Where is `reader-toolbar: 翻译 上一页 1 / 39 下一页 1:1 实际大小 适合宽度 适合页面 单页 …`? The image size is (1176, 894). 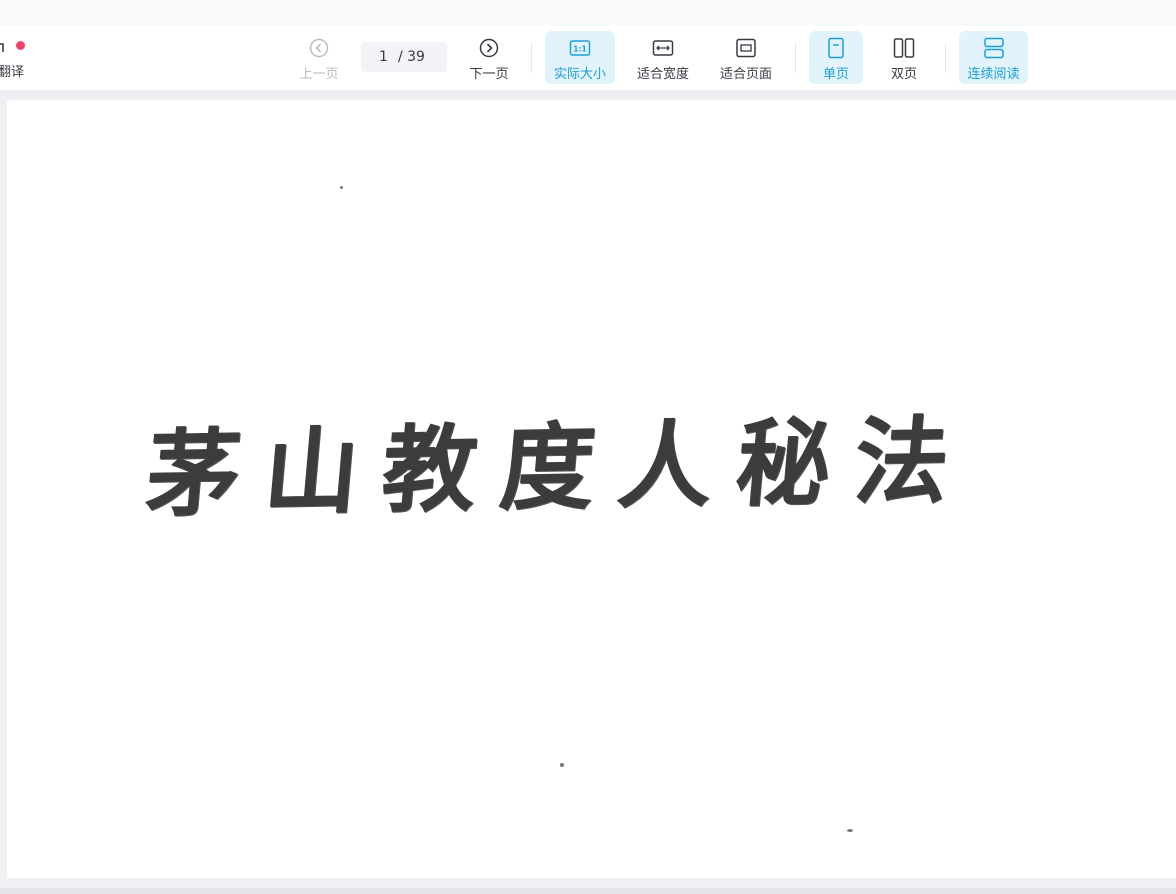
reader-toolbar: 翻译 上一页 1 / 39 下一页 1:1 实际大小 适合宽度 适合页面 单页 … is located at coordinates (588, 58).